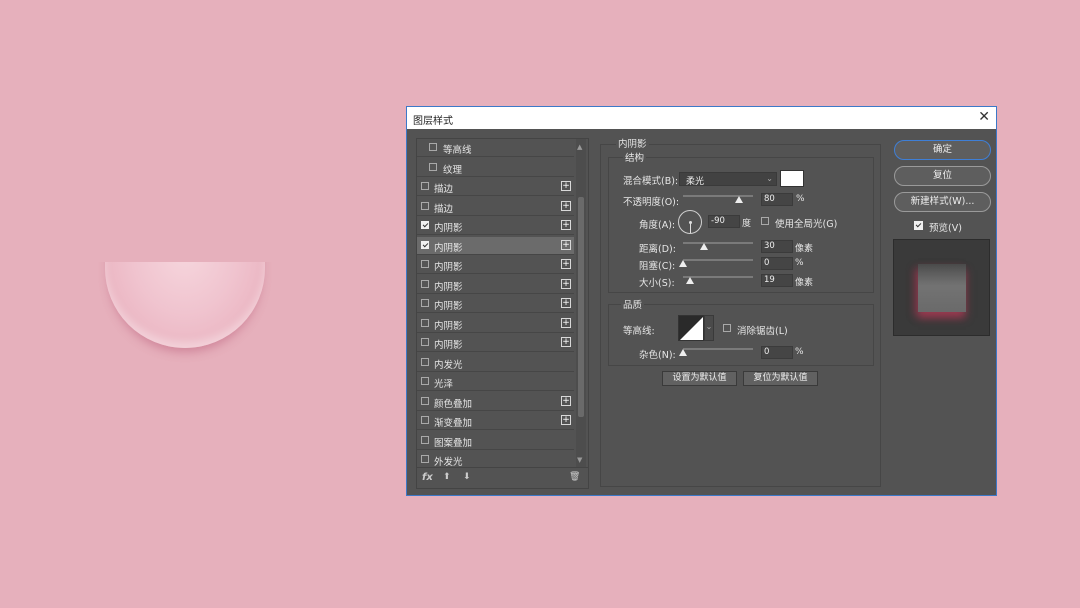 This screenshot has width=1080, height=608. What do you see at coordinates (495, 441) in the screenshot?
I see `style-item: 图案叠加` at bounding box center [495, 441].